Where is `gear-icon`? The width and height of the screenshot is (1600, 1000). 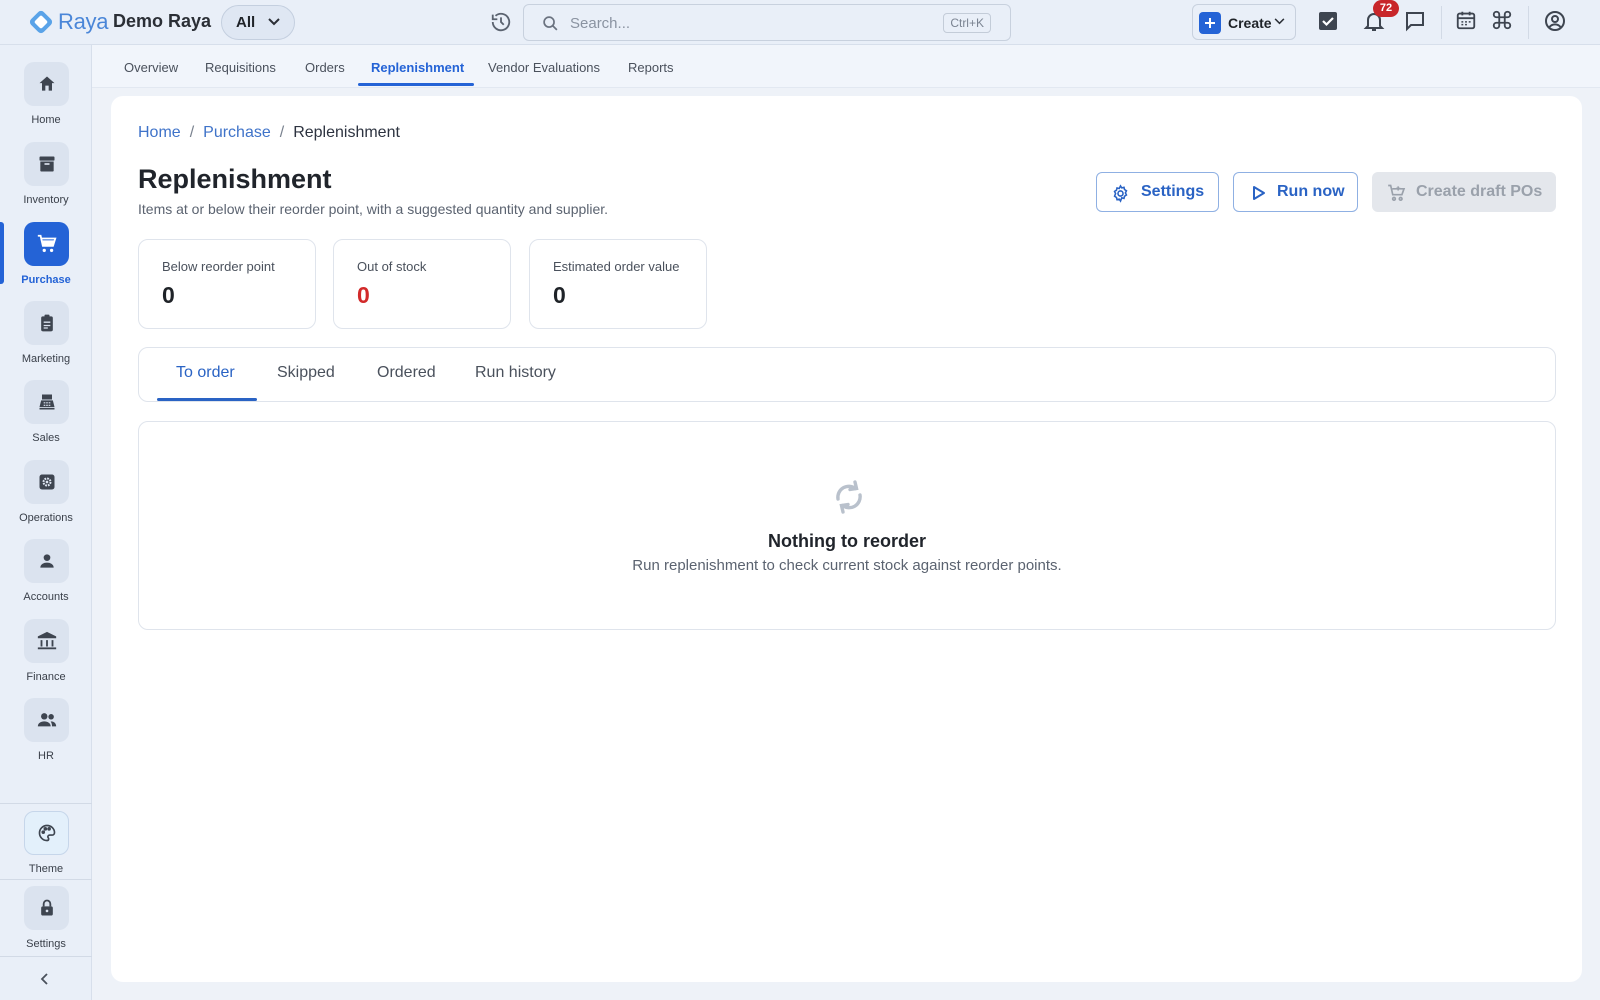 gear-icon is located at coordinates (1120, 193).